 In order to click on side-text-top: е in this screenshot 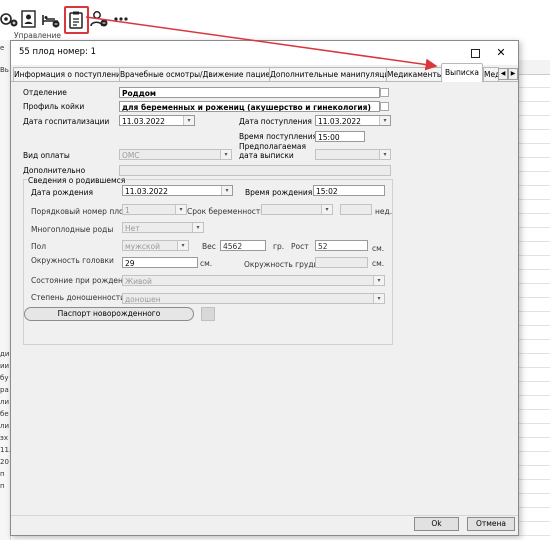, I will do `click(2, 48)`.